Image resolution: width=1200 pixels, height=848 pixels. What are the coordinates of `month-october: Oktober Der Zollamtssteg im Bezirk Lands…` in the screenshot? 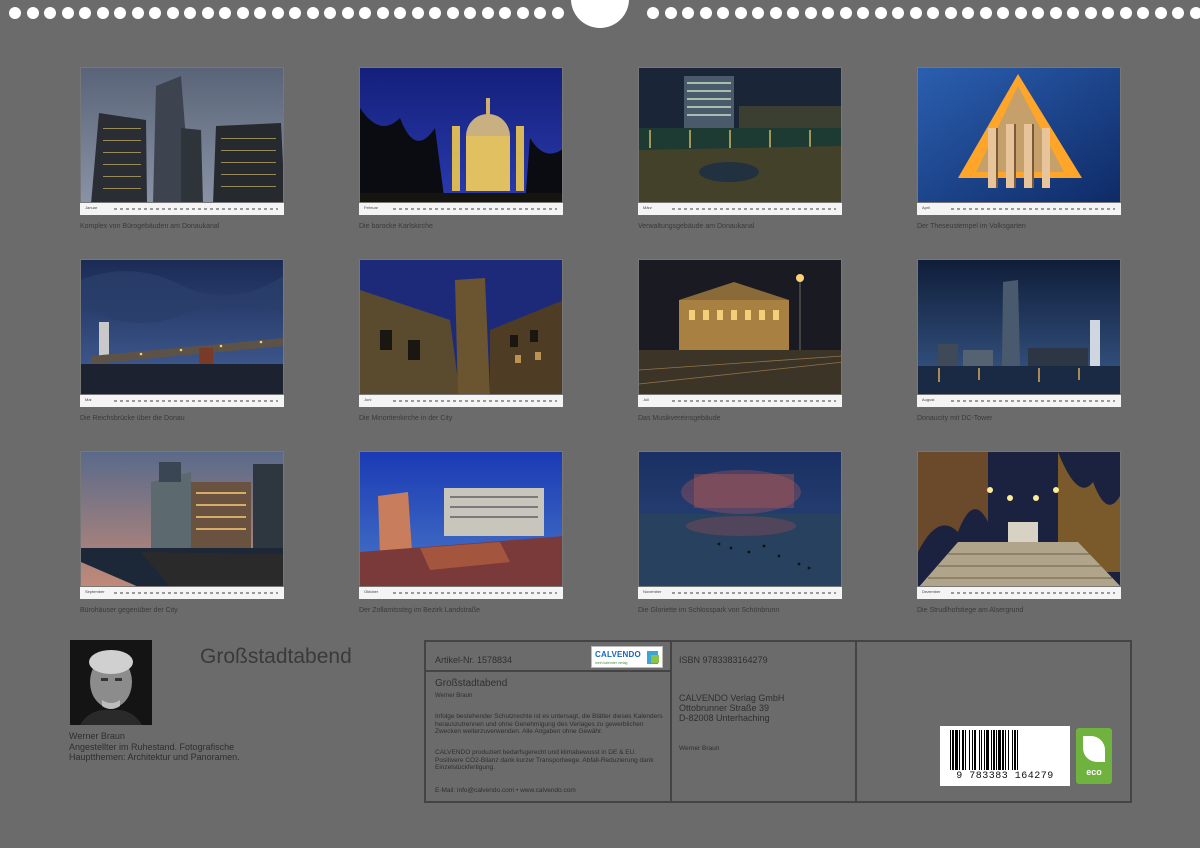 It's located at (461, 532).